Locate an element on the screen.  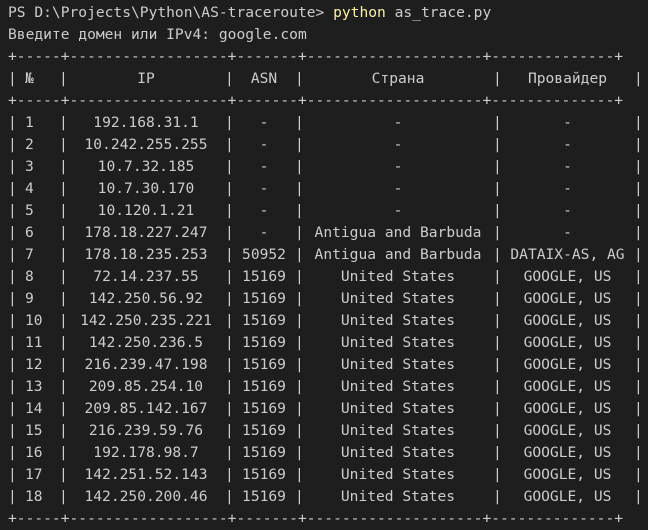
row-number: 3 is located at coordinates (29, 166).